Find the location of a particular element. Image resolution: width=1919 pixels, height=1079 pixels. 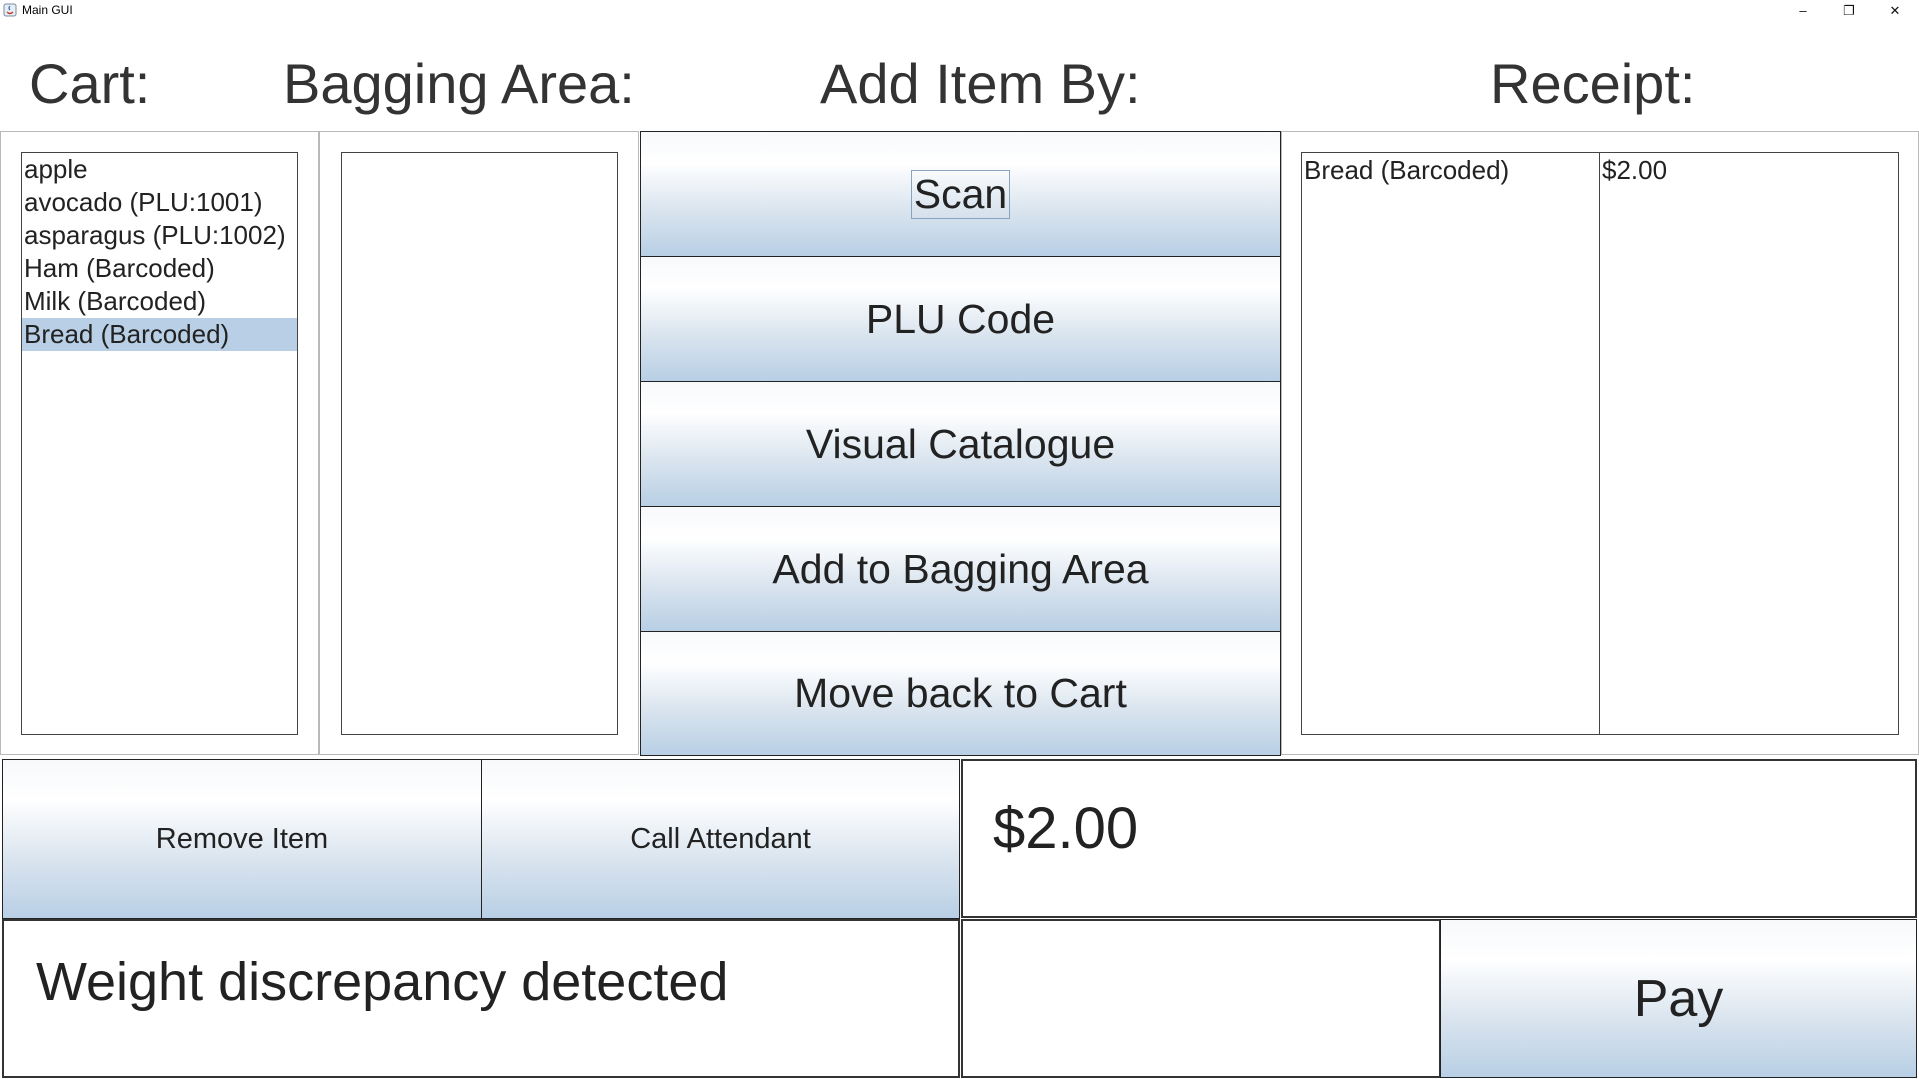

list-item-selected: Bread (Barcoded) is located at coordinates (159, 334).